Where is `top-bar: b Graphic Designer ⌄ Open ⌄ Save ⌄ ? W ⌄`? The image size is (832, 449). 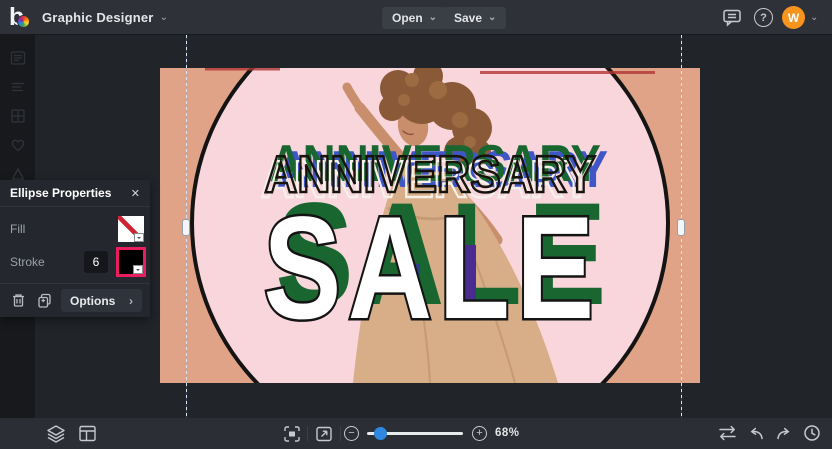
top-bar: b Graphic Designer ⌄ Open ⌄ Save ⌄ ? W ⌄ is located at coordinates (416, 17).